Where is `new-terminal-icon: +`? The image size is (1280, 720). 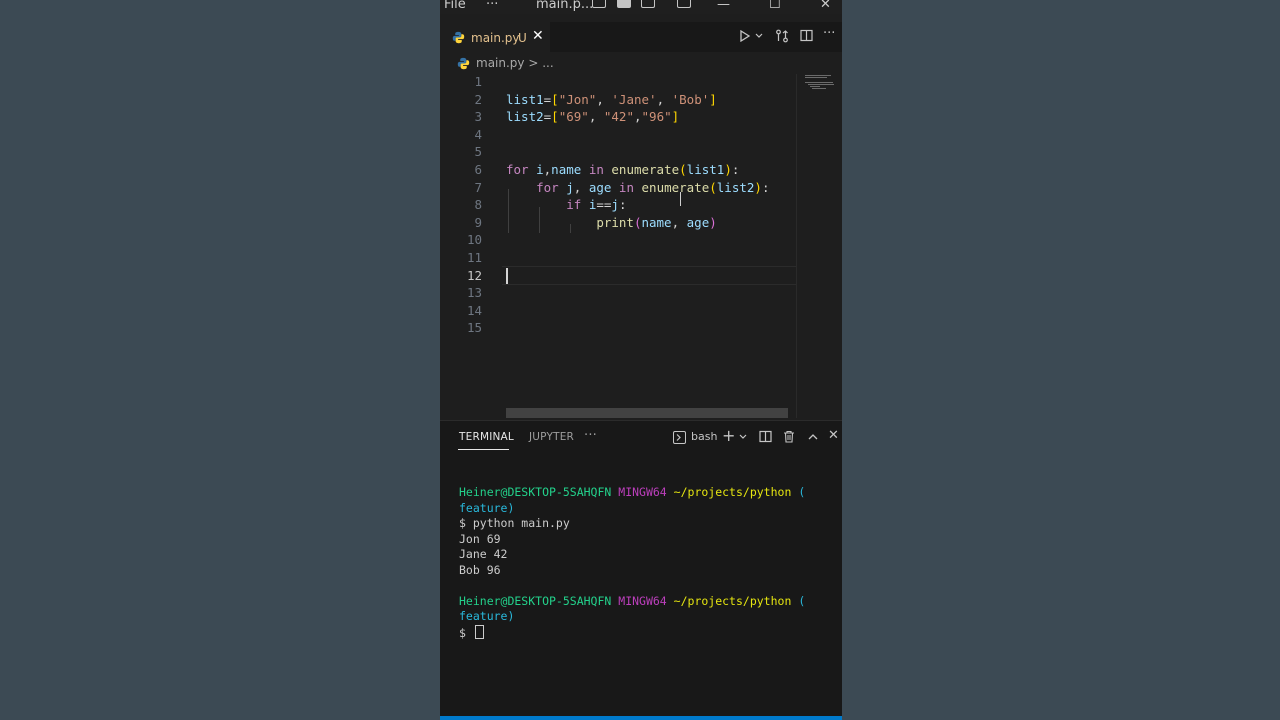 new-terminal-icon: + is located at coordinates (728, 435).